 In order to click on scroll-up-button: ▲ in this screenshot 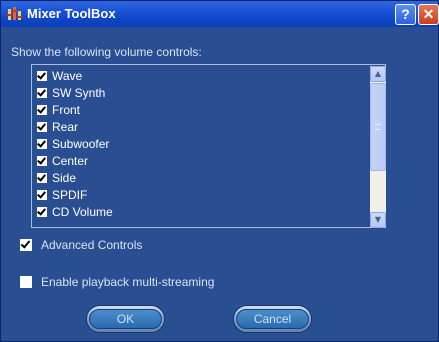, I will do `click(378, 74)`.